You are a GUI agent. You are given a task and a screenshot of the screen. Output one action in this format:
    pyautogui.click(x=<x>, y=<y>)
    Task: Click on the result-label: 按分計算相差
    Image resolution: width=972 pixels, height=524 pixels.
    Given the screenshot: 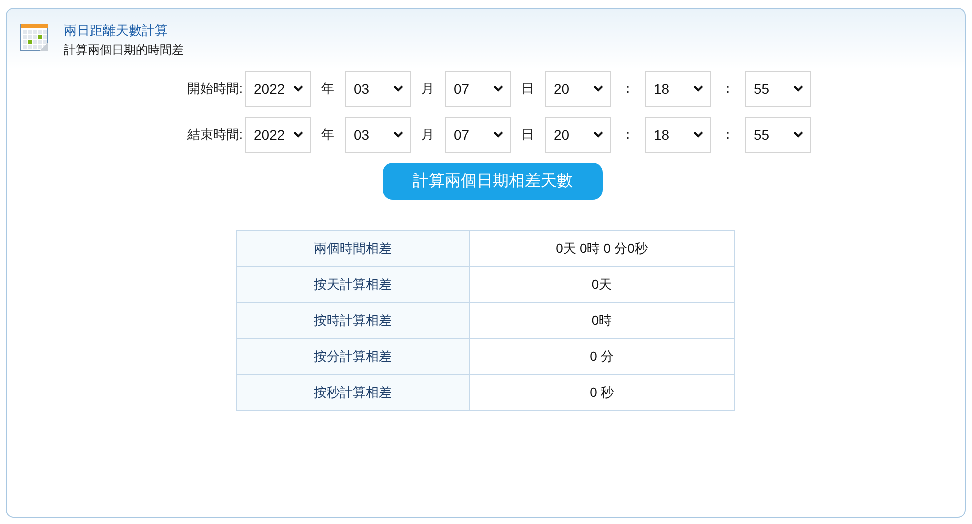 What is the action you would take?
    pyautogui.click(x=353, y=356)
    